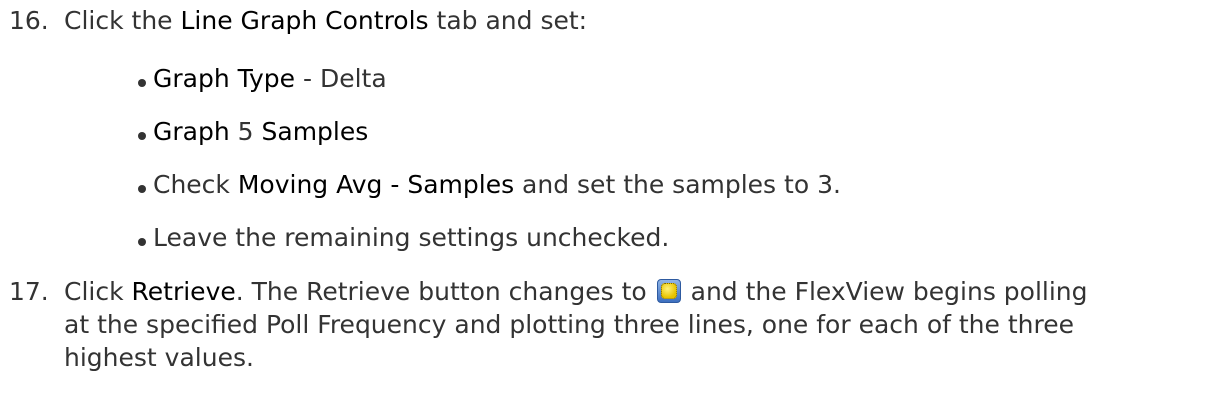 The width and height of the screenshot is (1207, 412). I want to click on step-text-line1-post: and the FlexView begins polling, so click(885, 291).